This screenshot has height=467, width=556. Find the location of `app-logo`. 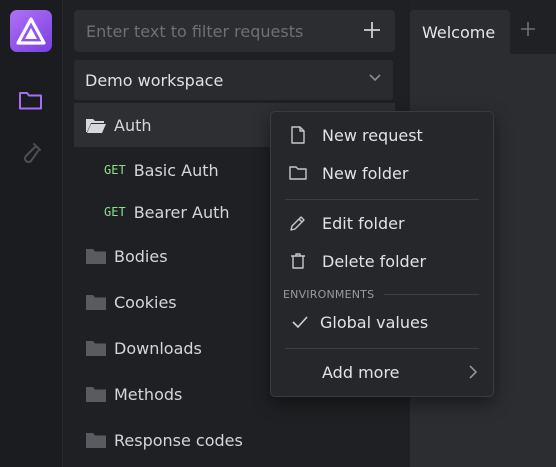

app-logo is located at coordinates (31, 31).